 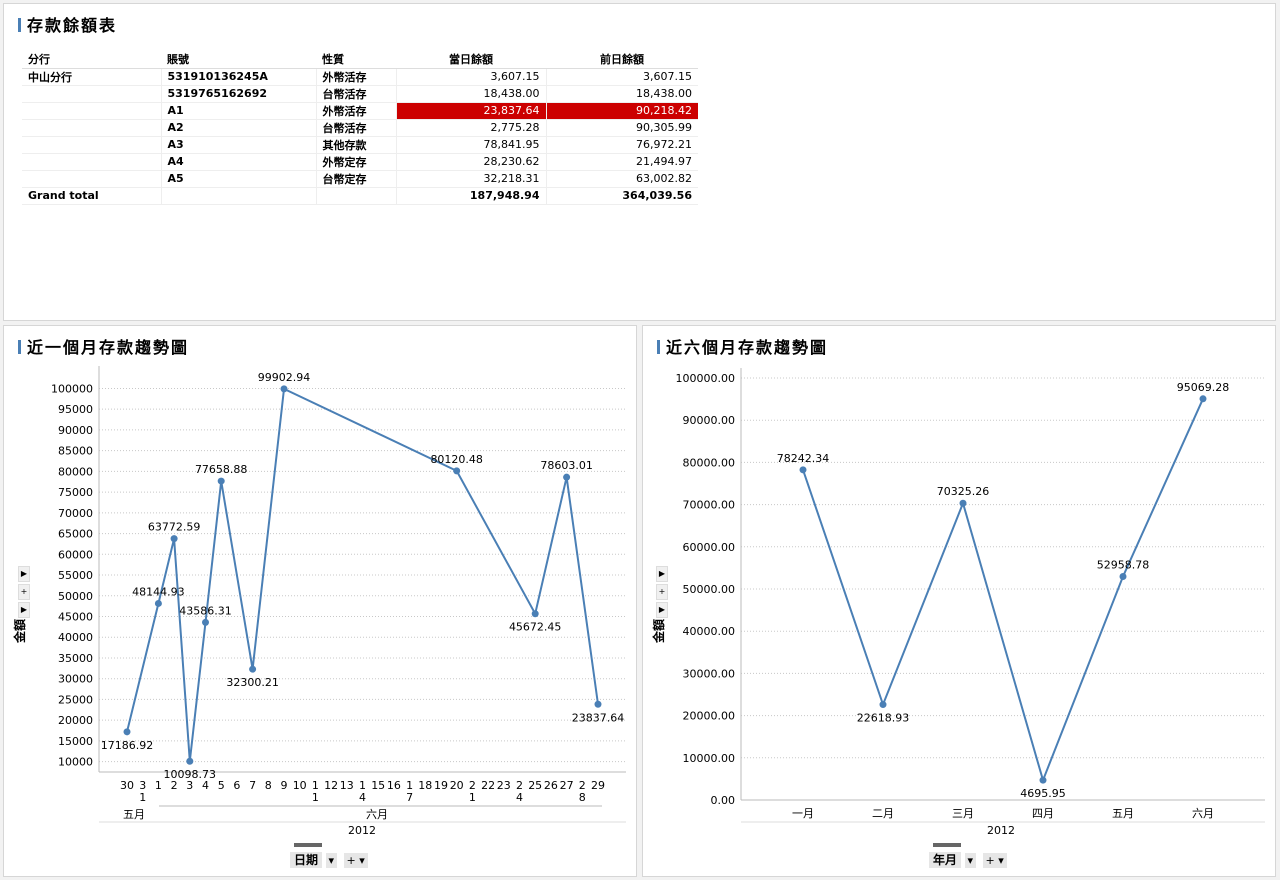 What do you see at coordinates (883, 718) in the screenshot?
I see `data-label: 22618.93` at bounding box center [883, 718].